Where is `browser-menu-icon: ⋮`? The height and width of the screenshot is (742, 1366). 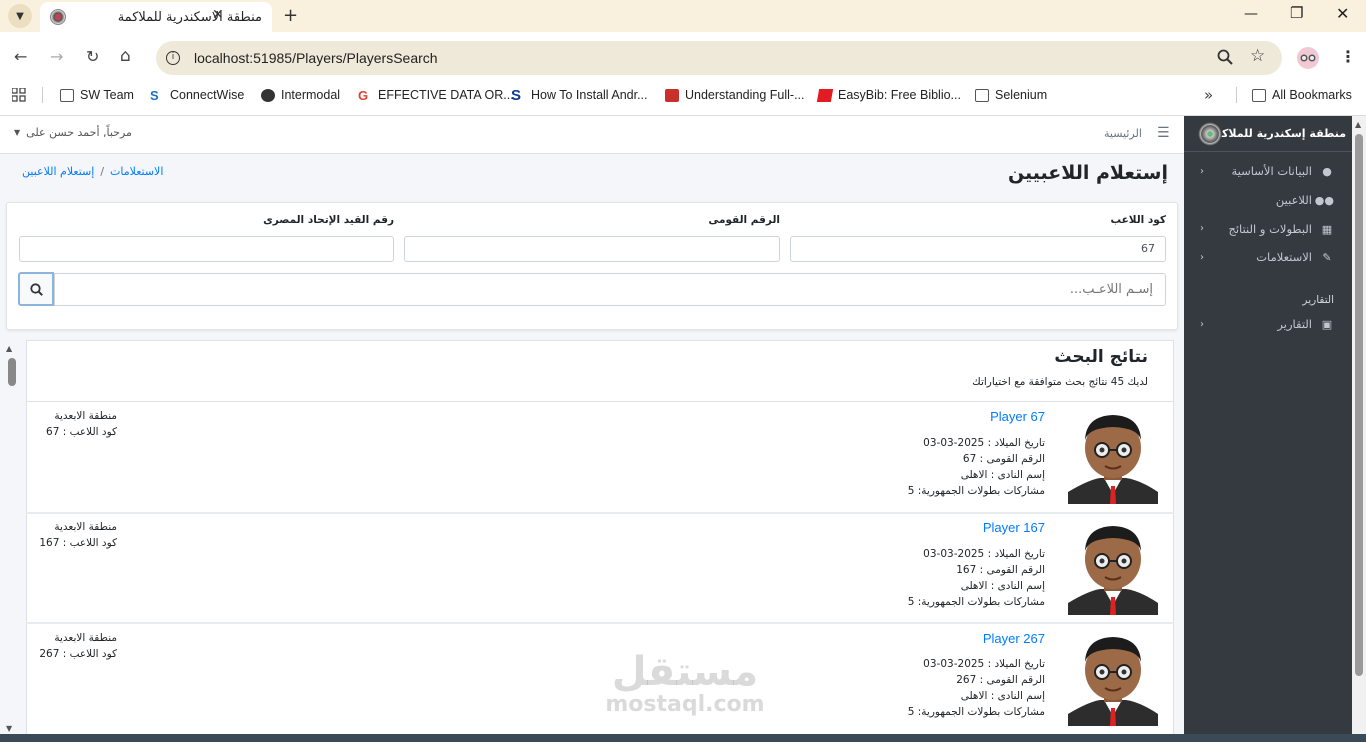
browser-menu-icon: ⋮ is located at coordinates (1348, 56).